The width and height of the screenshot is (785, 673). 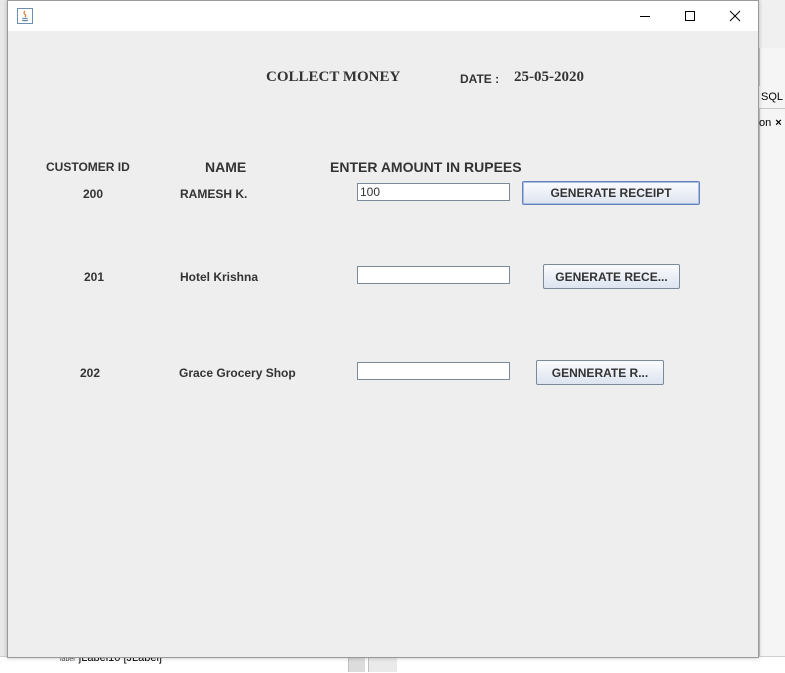 I want to click on ide-tab-sql: SQL 2, so click(x=772, y=97).